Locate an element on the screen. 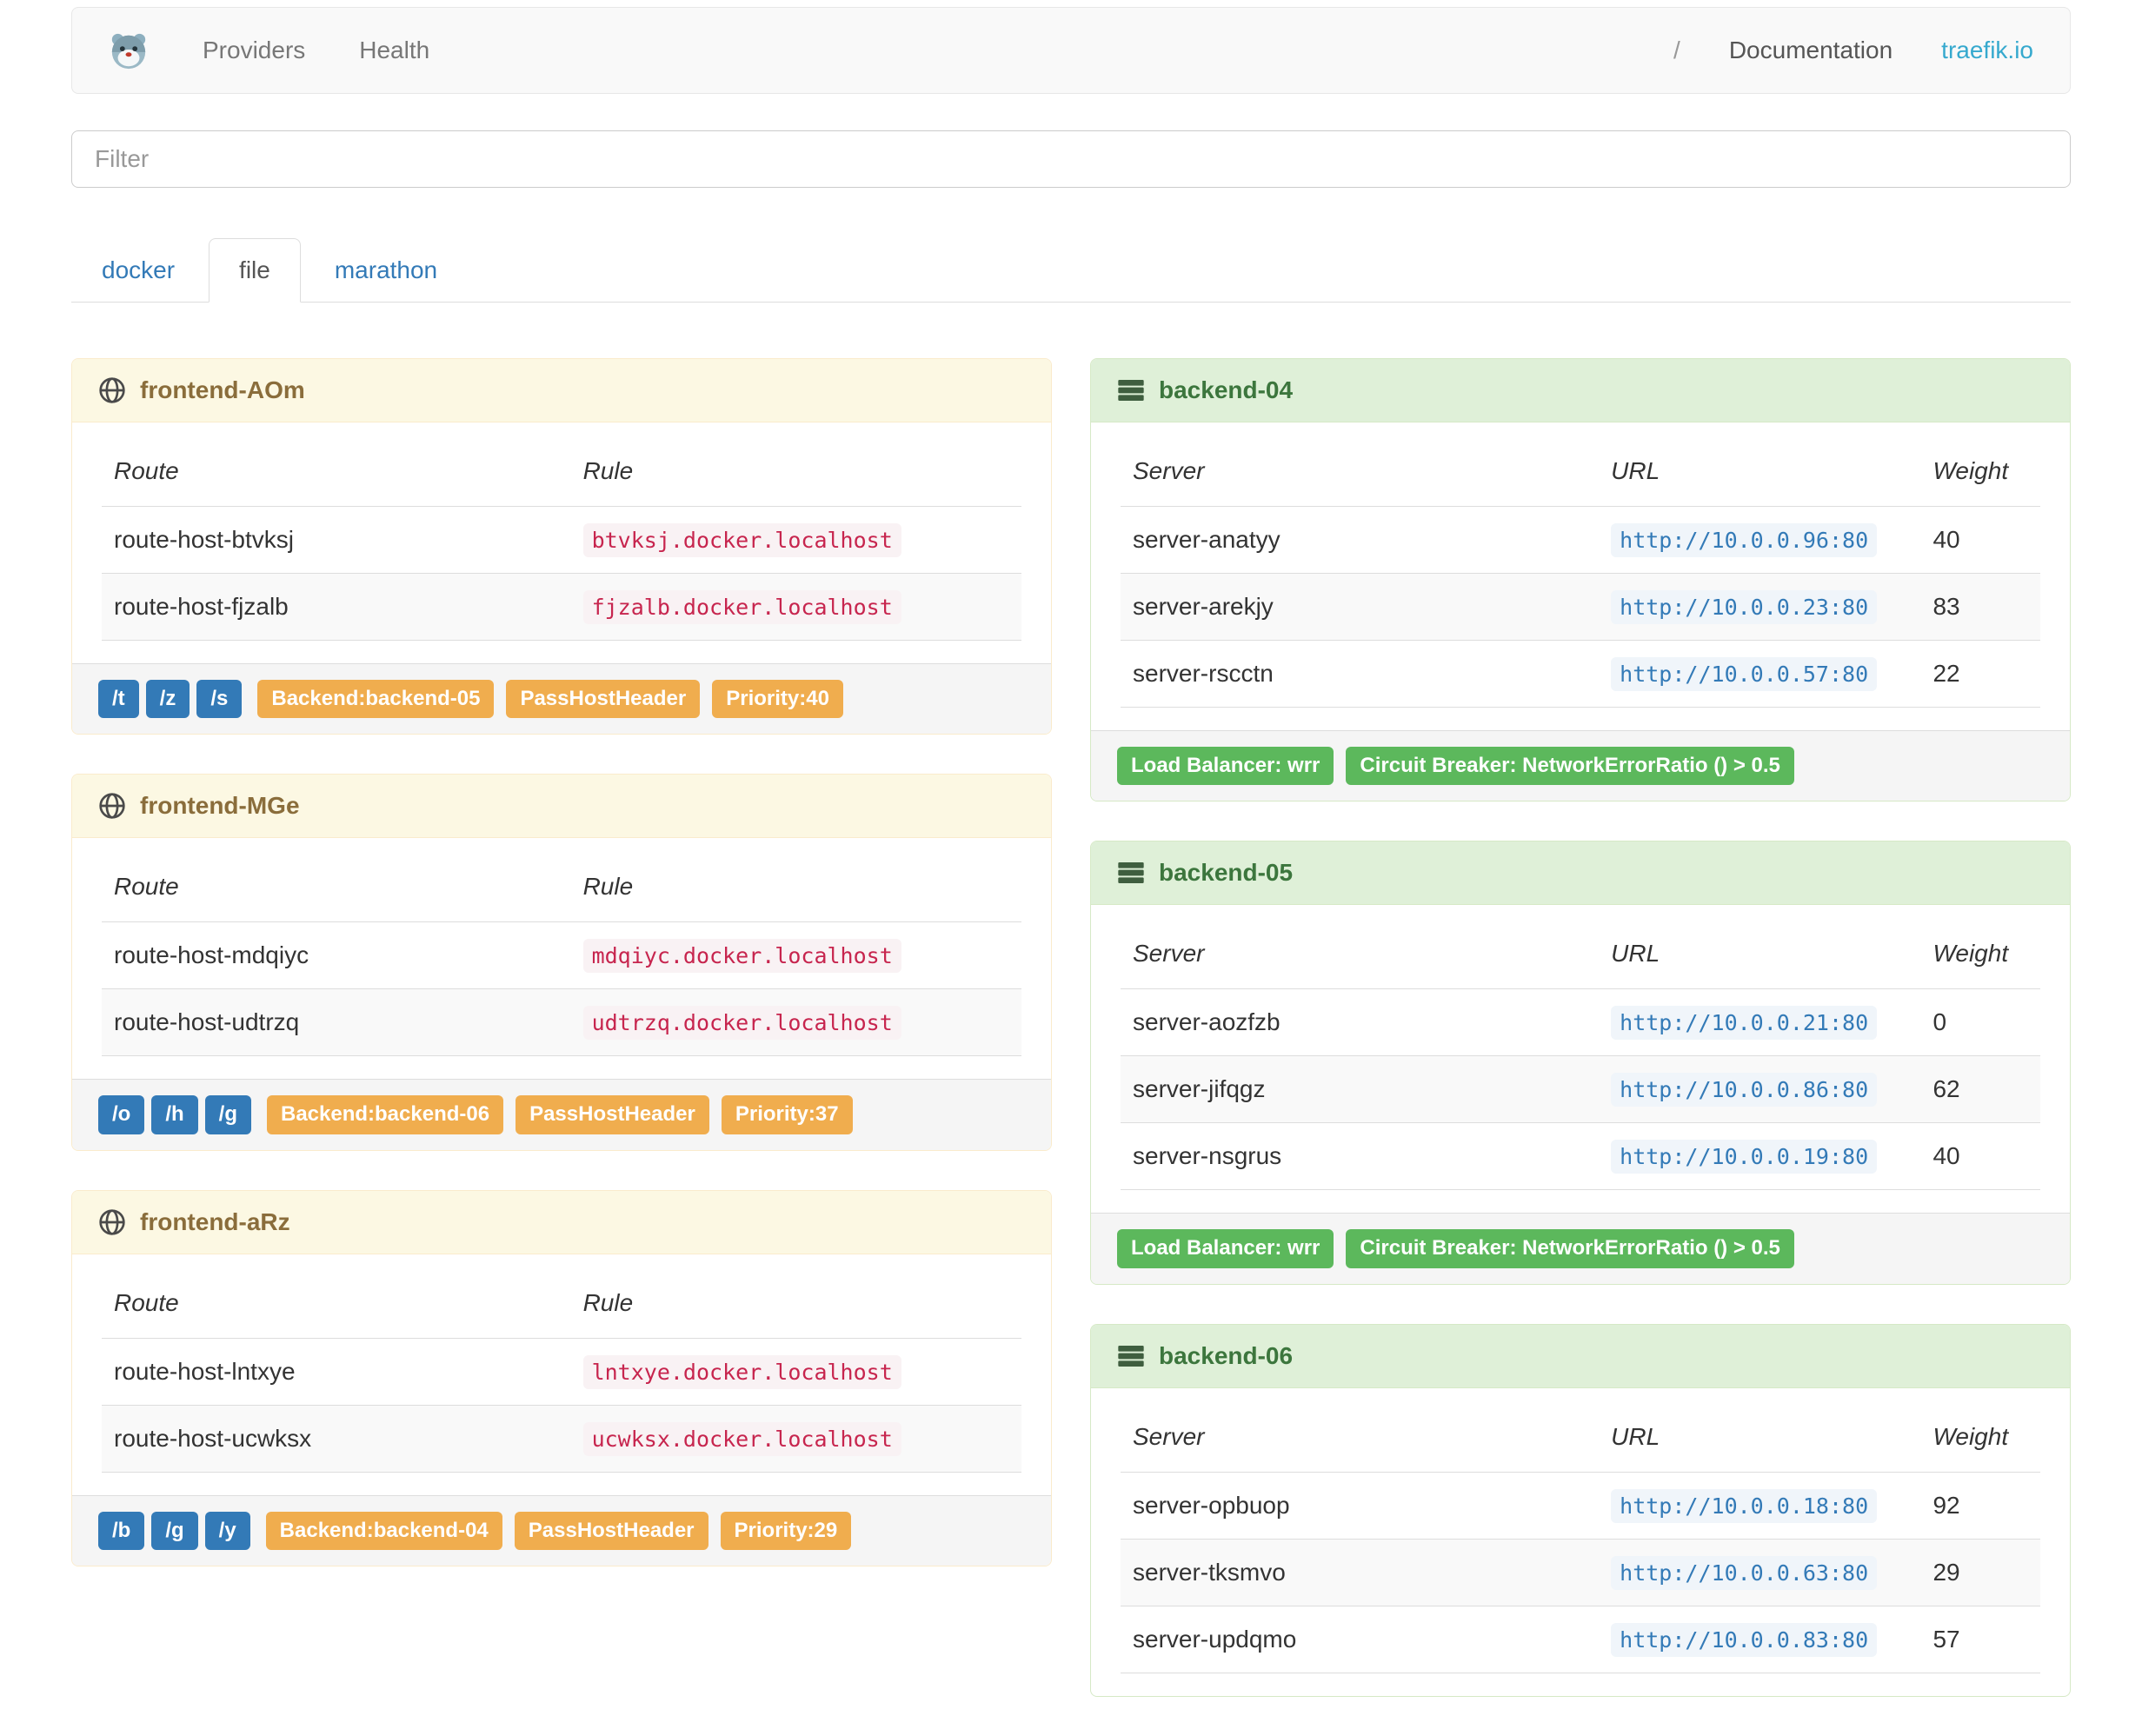 This screenshot has height=1736, width=2142. frontend-title: frontend-MGe is located at coordinates (220, 806).